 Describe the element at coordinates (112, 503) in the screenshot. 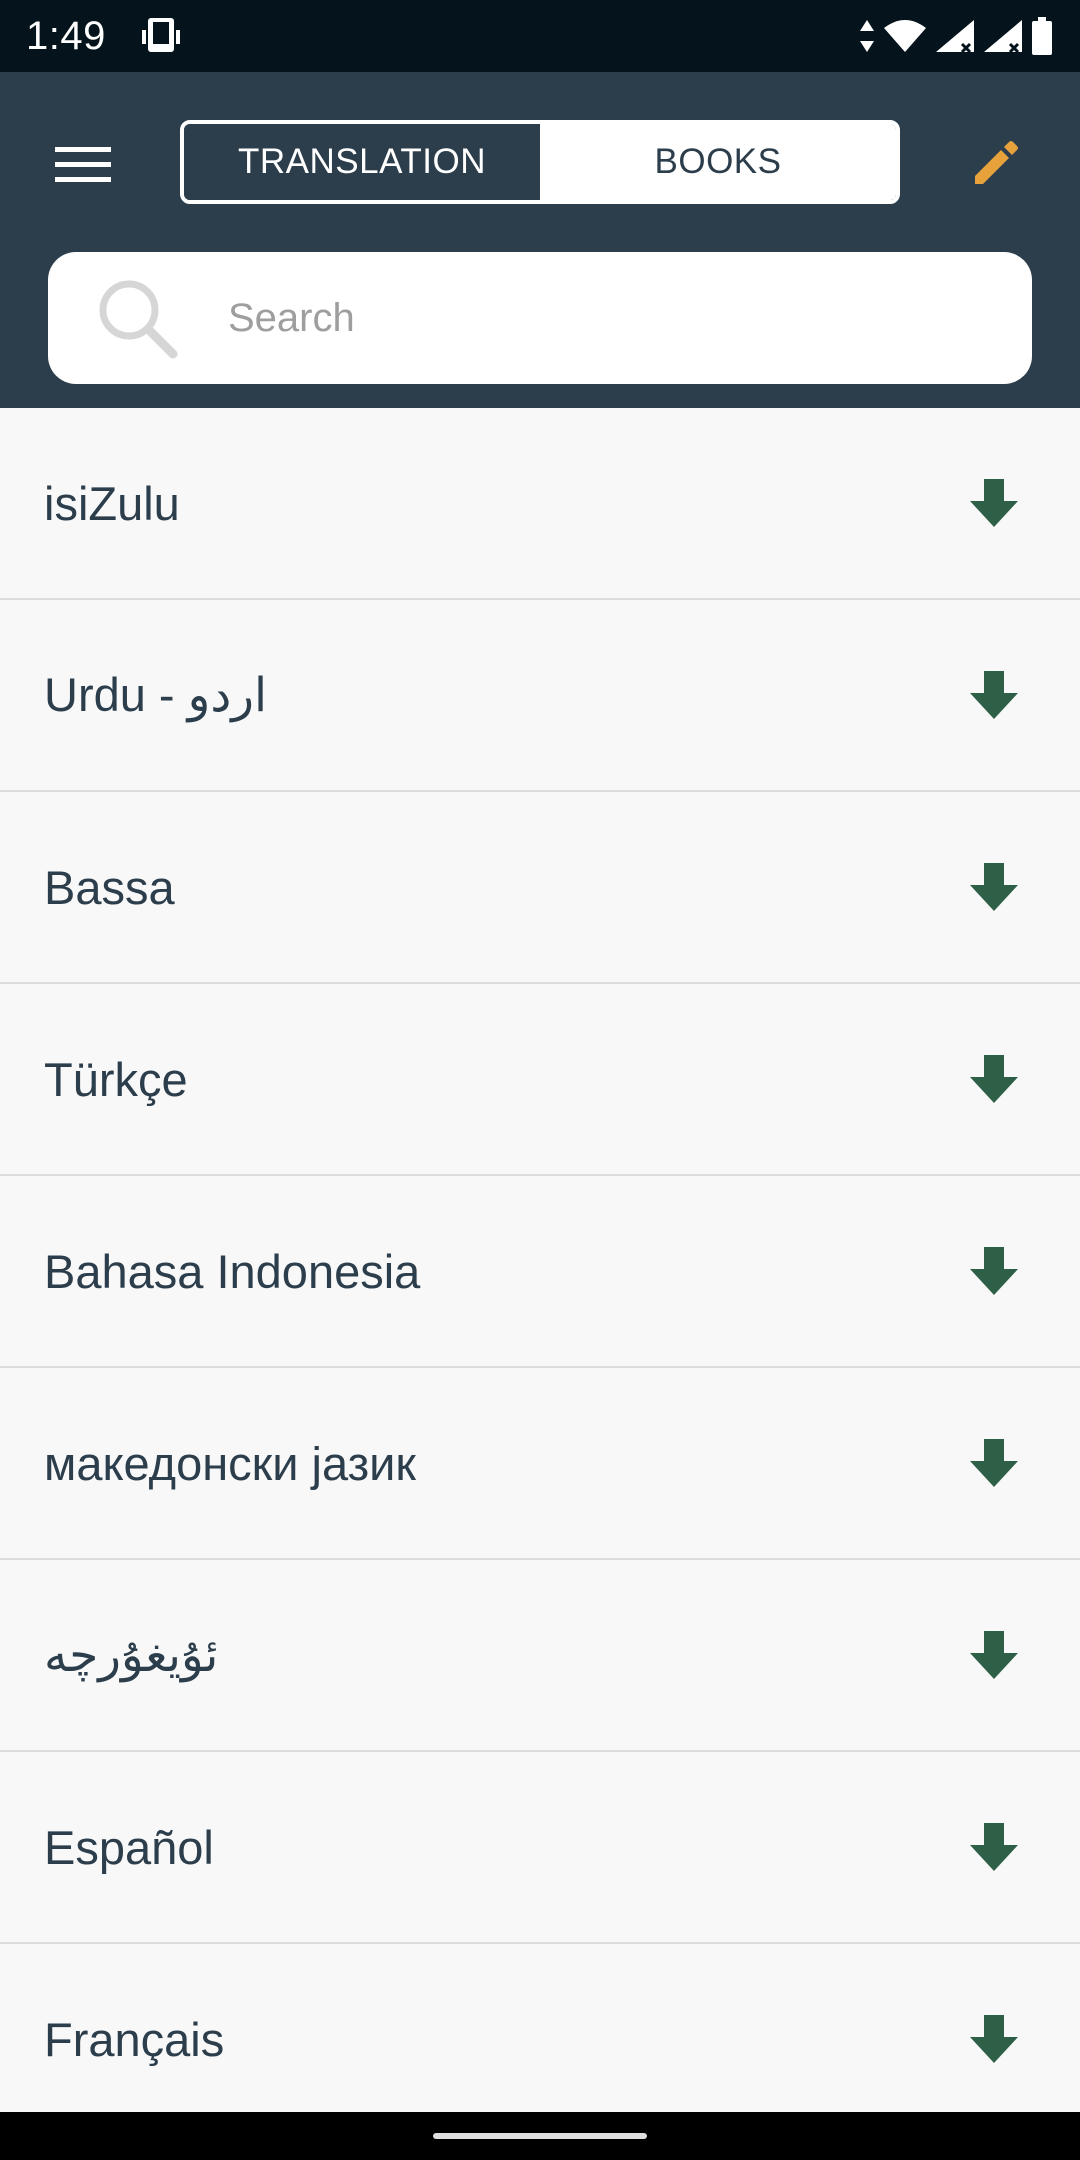

I see `language-label: isiZulu` at that location.